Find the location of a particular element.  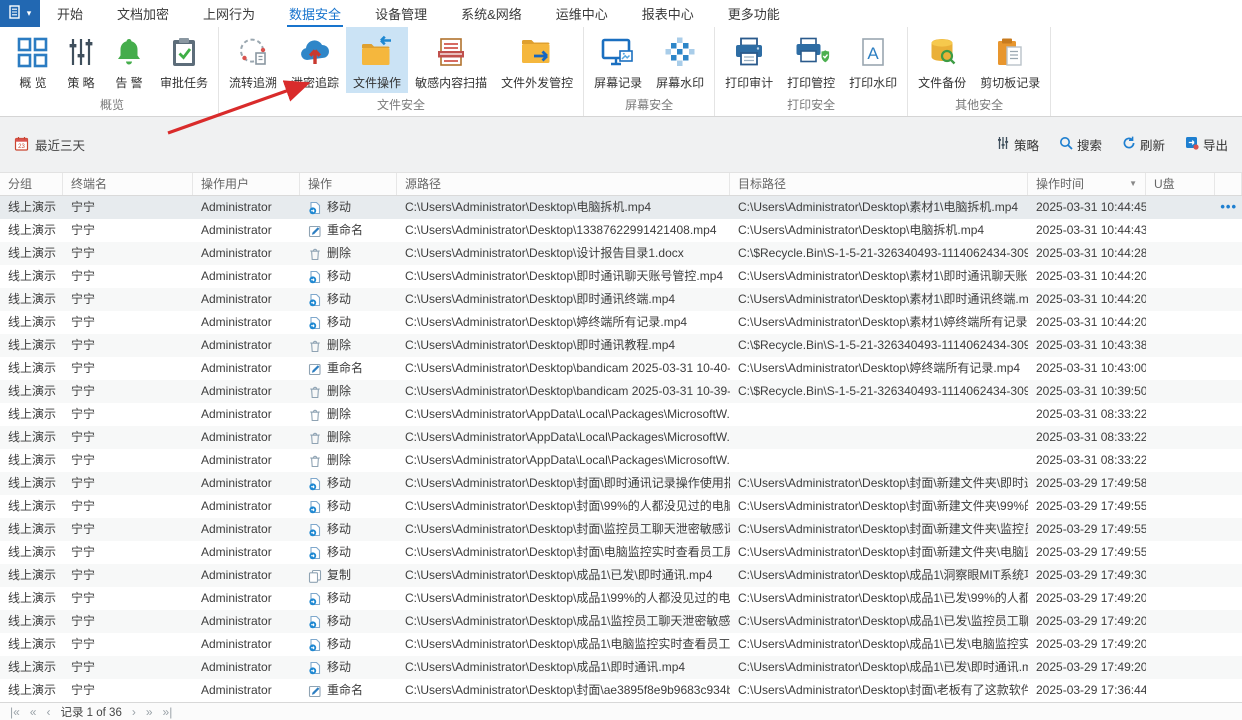

ribbon-button-scan-doc: 敏感内容扫描 is located at coordinates (451, 60).